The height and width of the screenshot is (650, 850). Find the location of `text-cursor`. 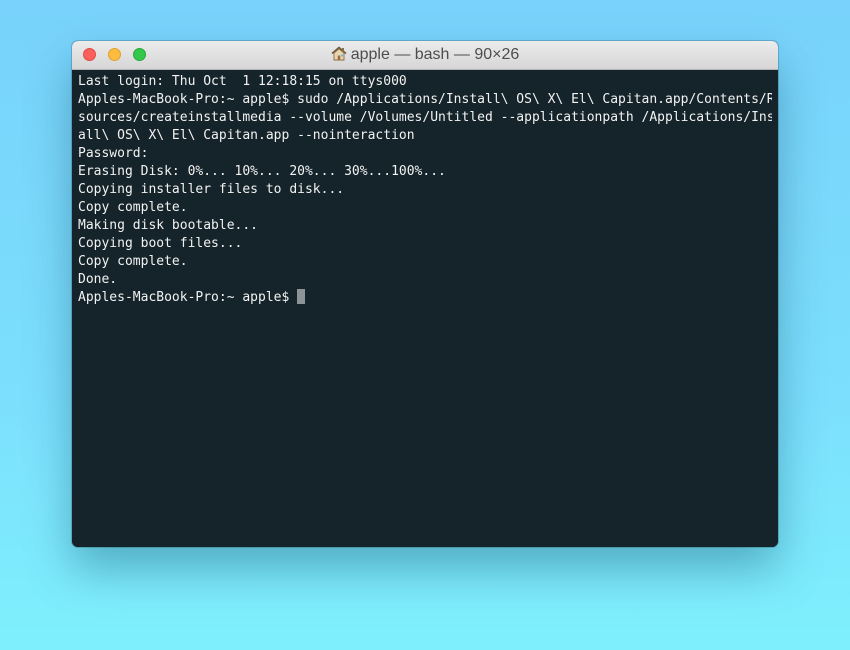

text-cursor is located at coordinates (301, 296).